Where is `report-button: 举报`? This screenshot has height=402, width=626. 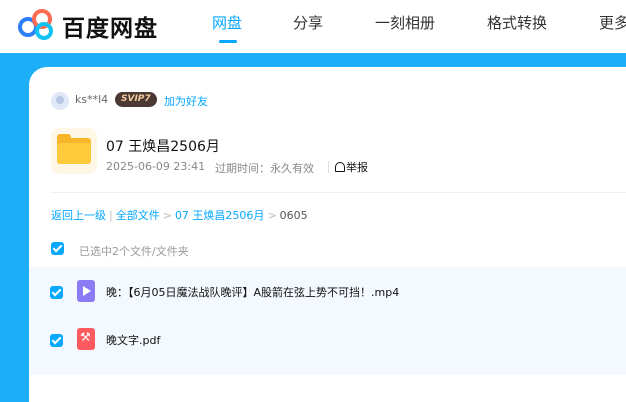 report-button: 举报 is located at coordinates (351, 167).